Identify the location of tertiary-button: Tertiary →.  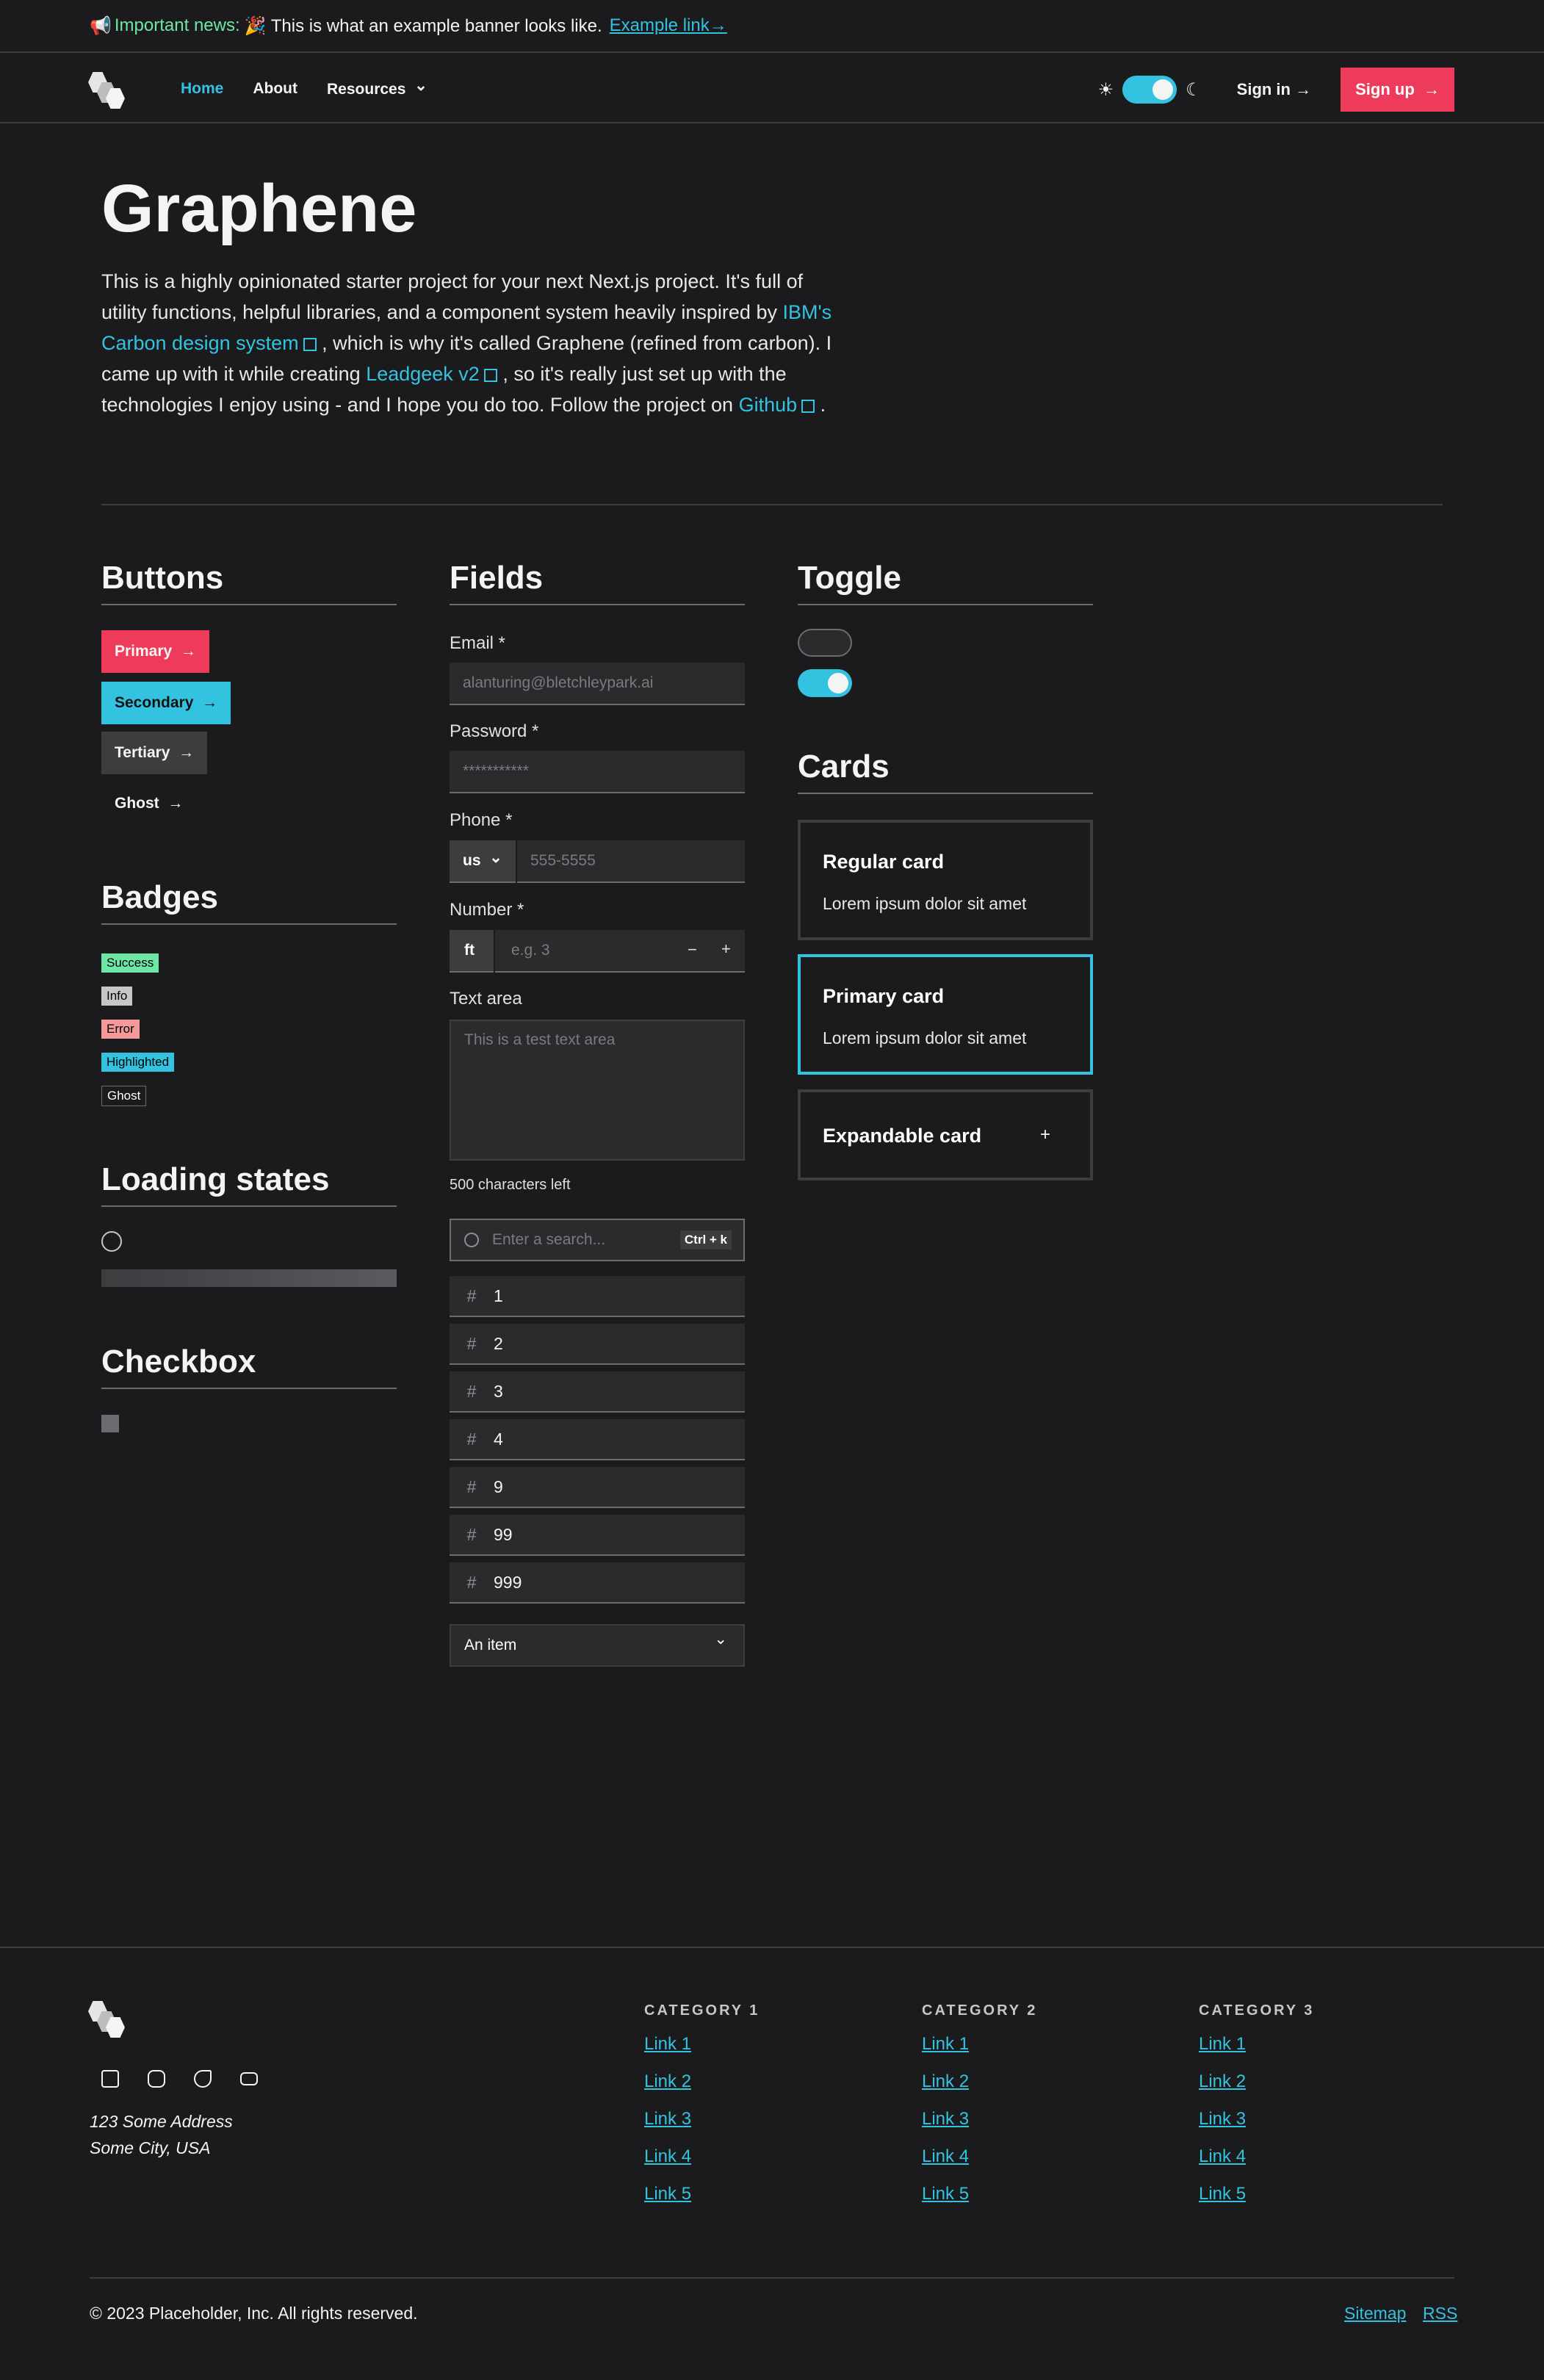
(154, 753).